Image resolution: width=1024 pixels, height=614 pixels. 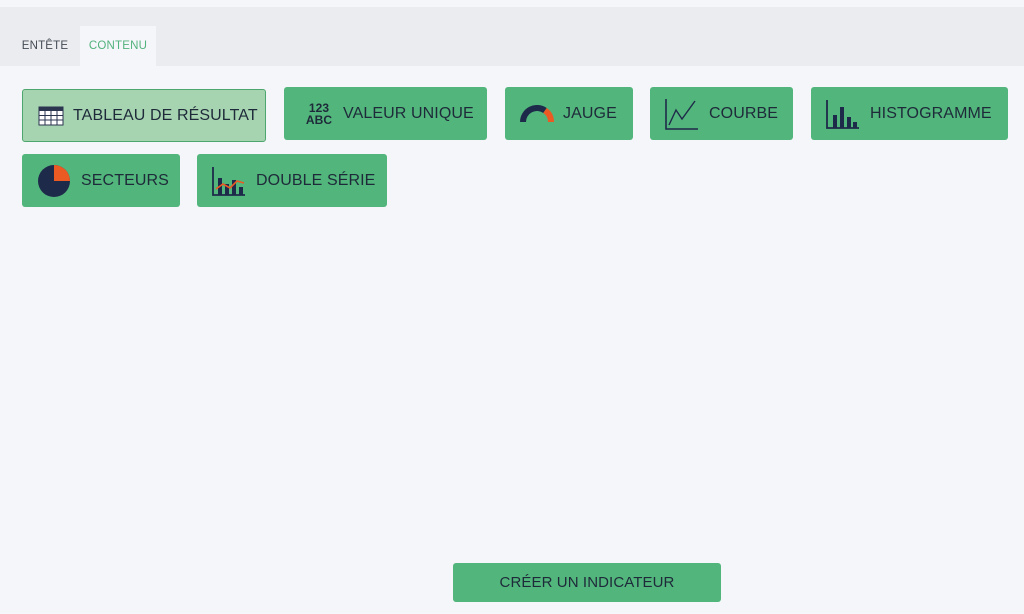 I want to click on type-table-label: TABLEAU DE RÉSULTAT, so click(x=165, y=115).